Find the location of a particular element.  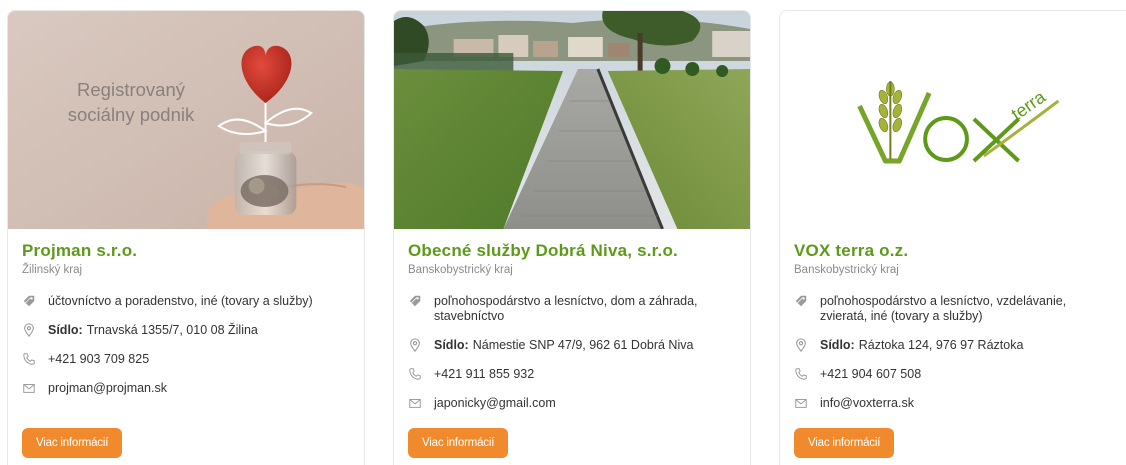

phone-number: +421 904 607 508 is located at coordinates (968, 374).